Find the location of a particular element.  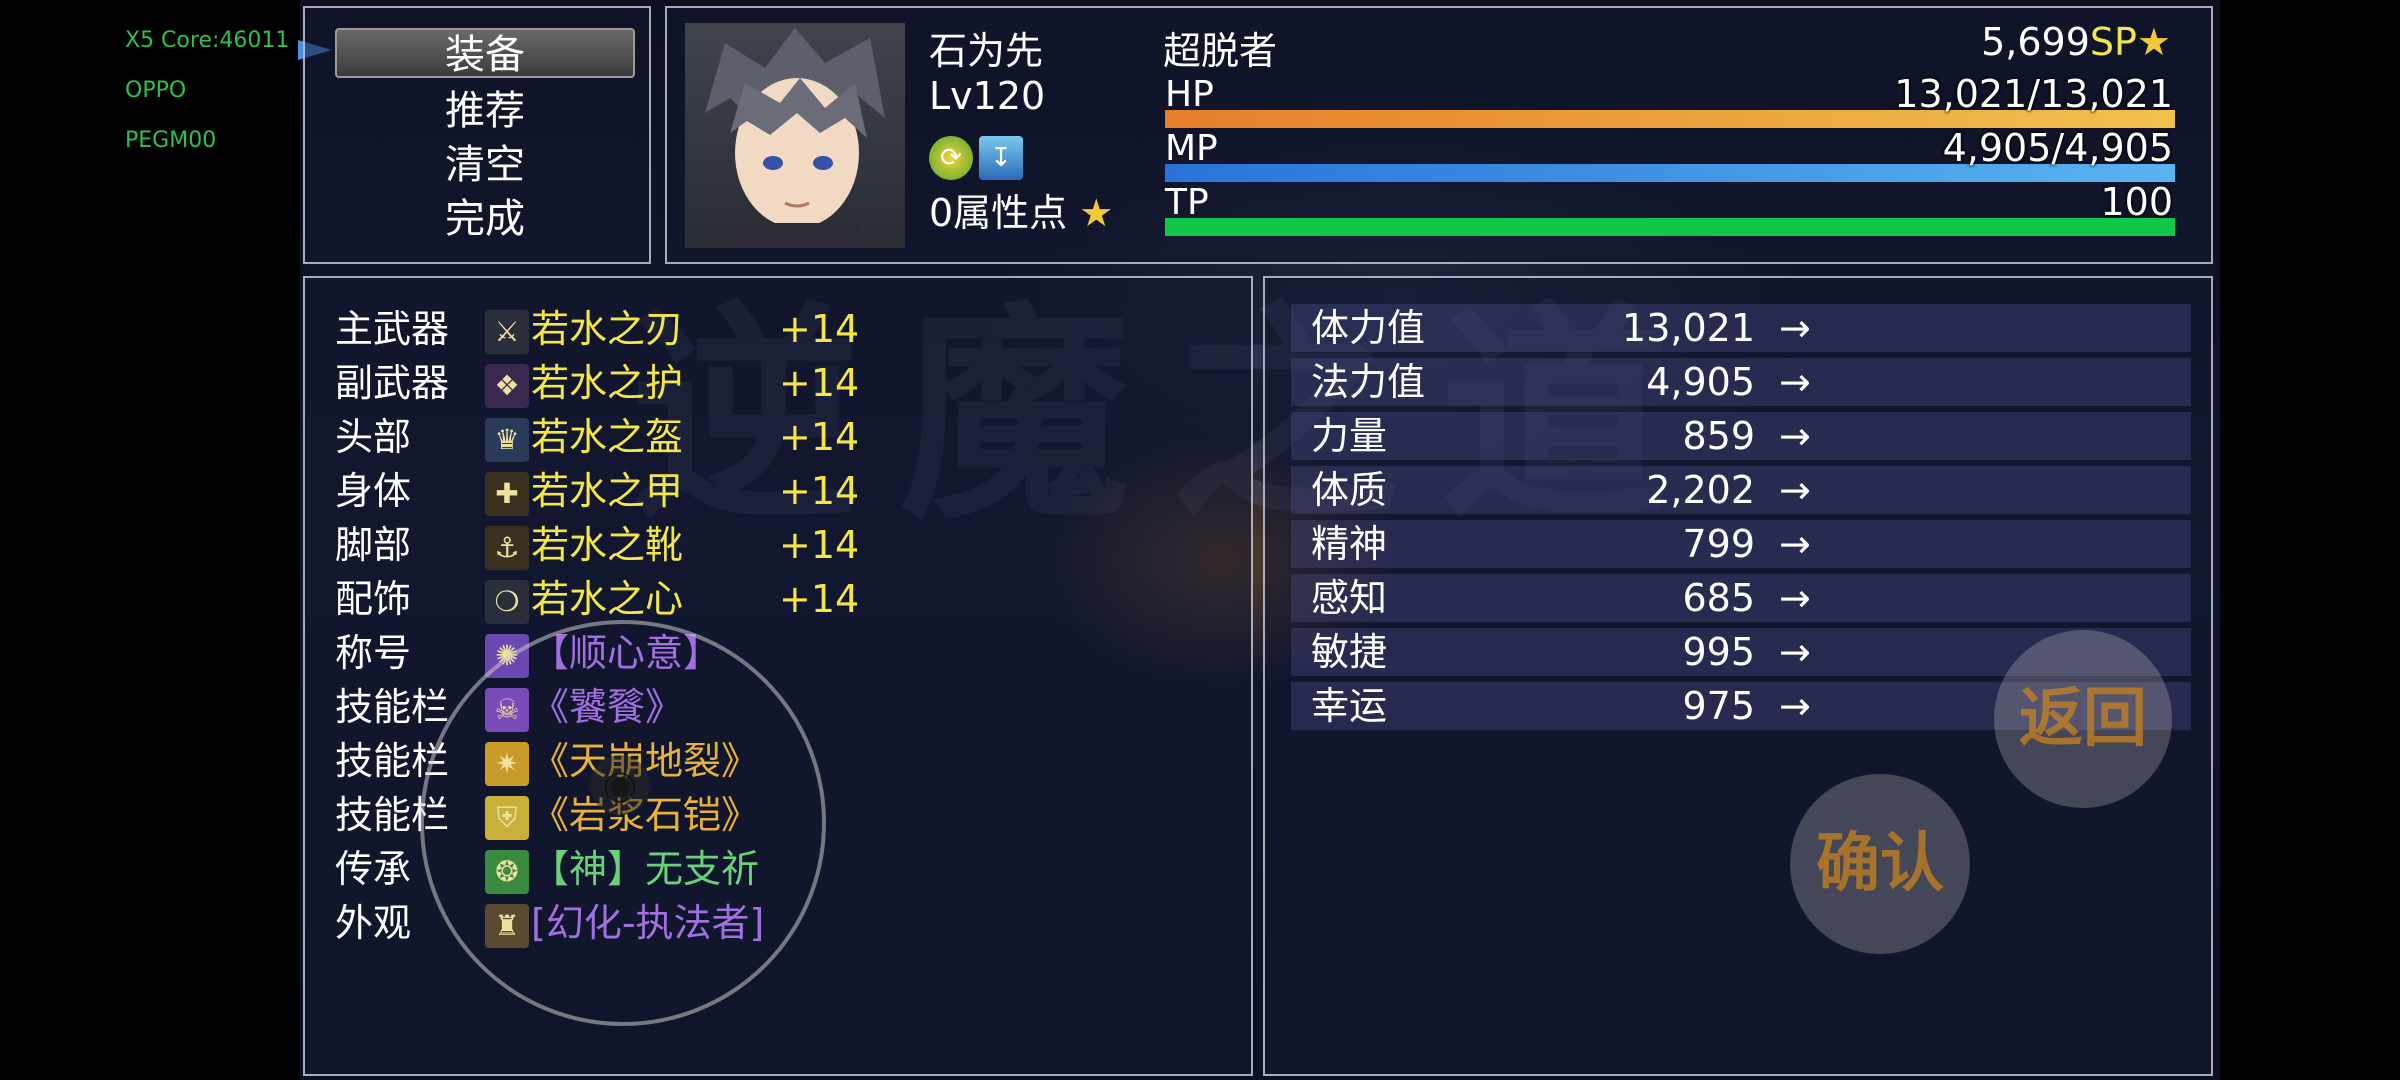

attribute-points: 0属性点 is located at coordinates (998, 213).